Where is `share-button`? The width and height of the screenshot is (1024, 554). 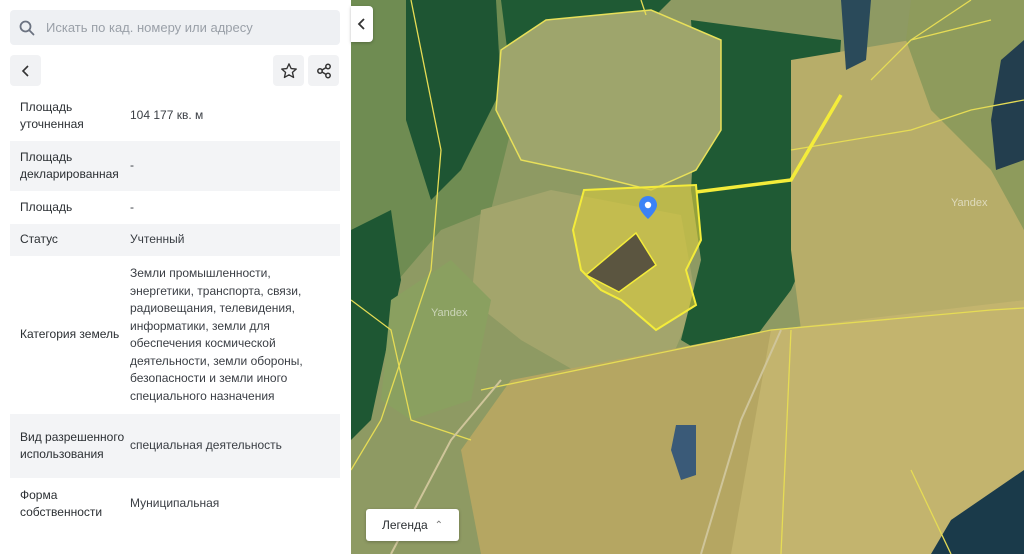
share-button is located at coordinates (323, 70).